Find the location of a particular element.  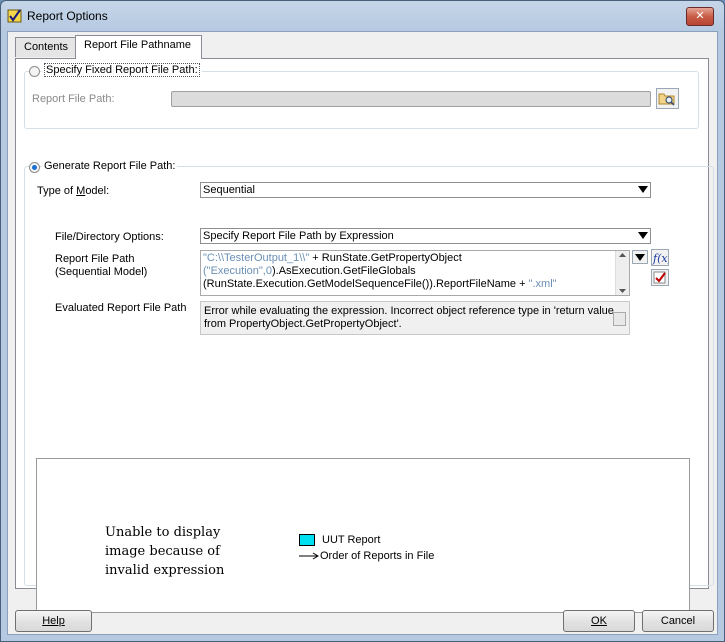

tab-report-file-pathname: Report File Pathname is located at coordinates (138, 47).